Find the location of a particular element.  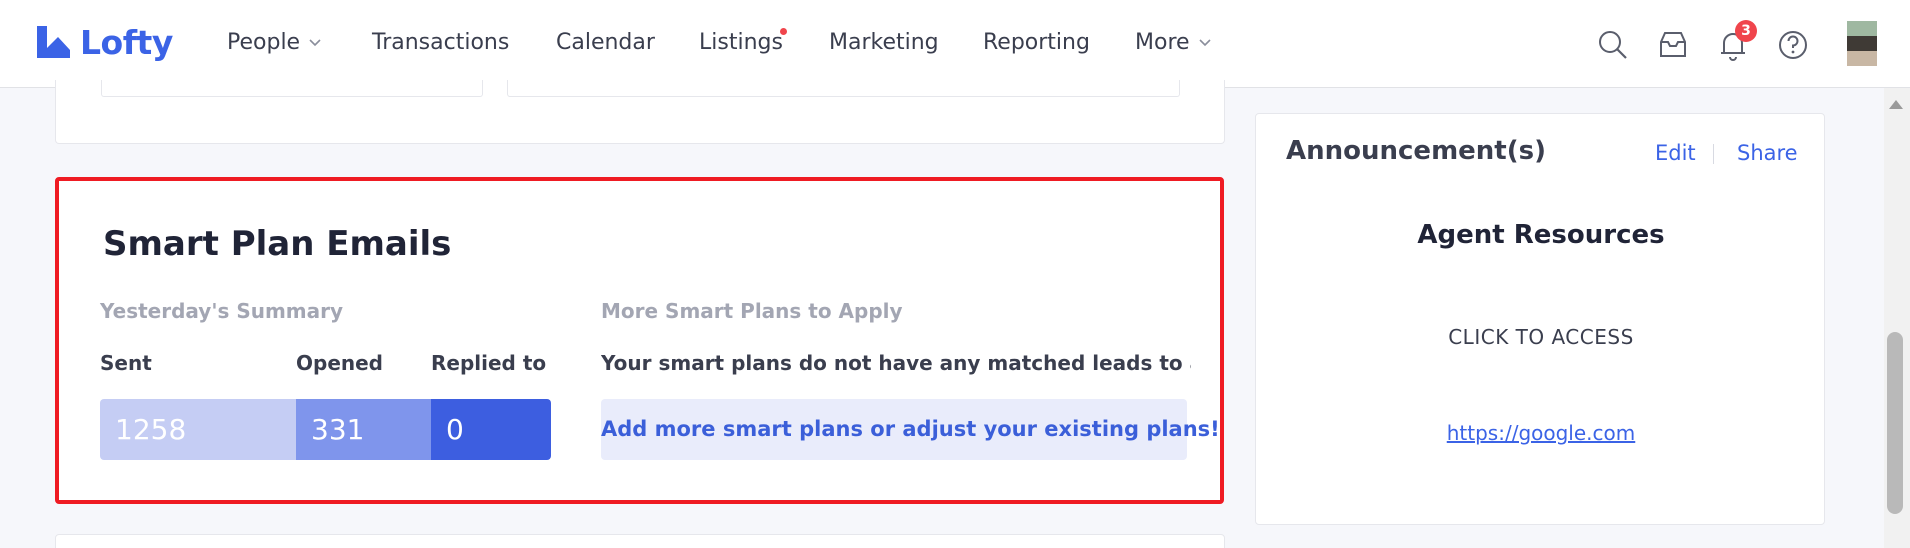

scroll-up-arrow-icon is located at coordinates (1896, 104).